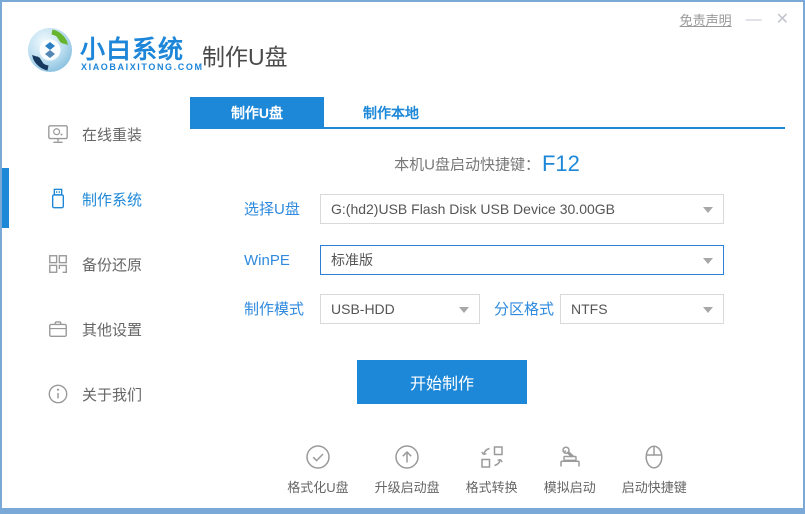  I want to click on sidebar-item-other-settings: 其他设置, so click(94, 329).